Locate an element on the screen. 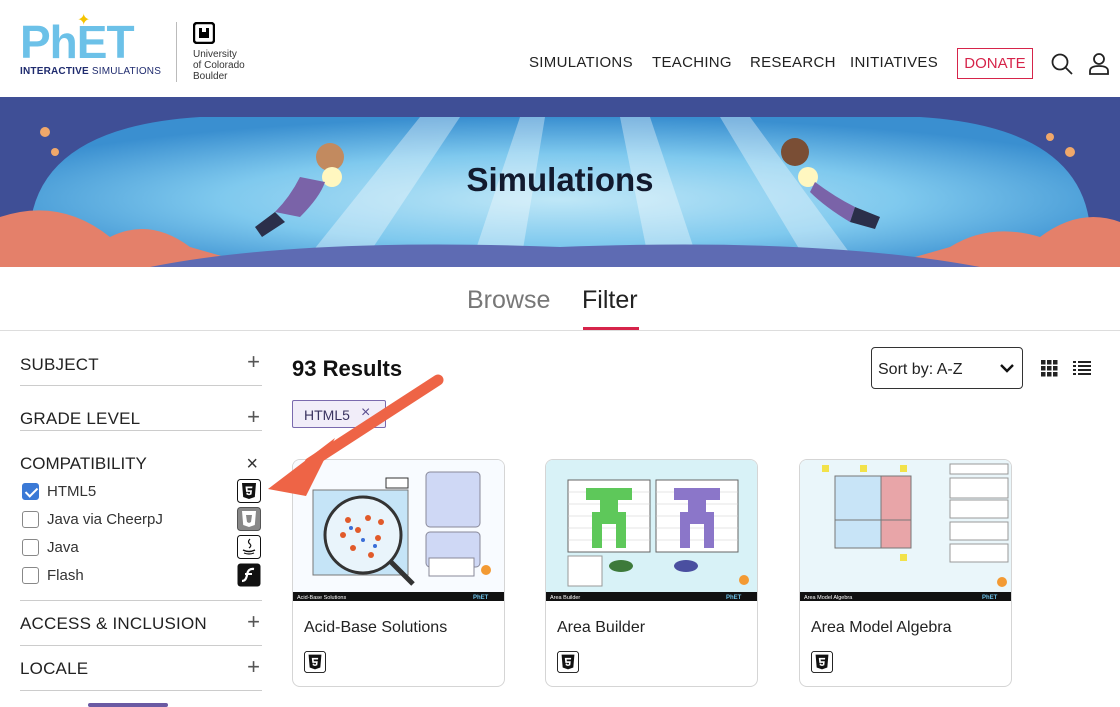 This screenshot has width=1120, height=707. donate-button: DONATE is located at coordinates (995, 63).